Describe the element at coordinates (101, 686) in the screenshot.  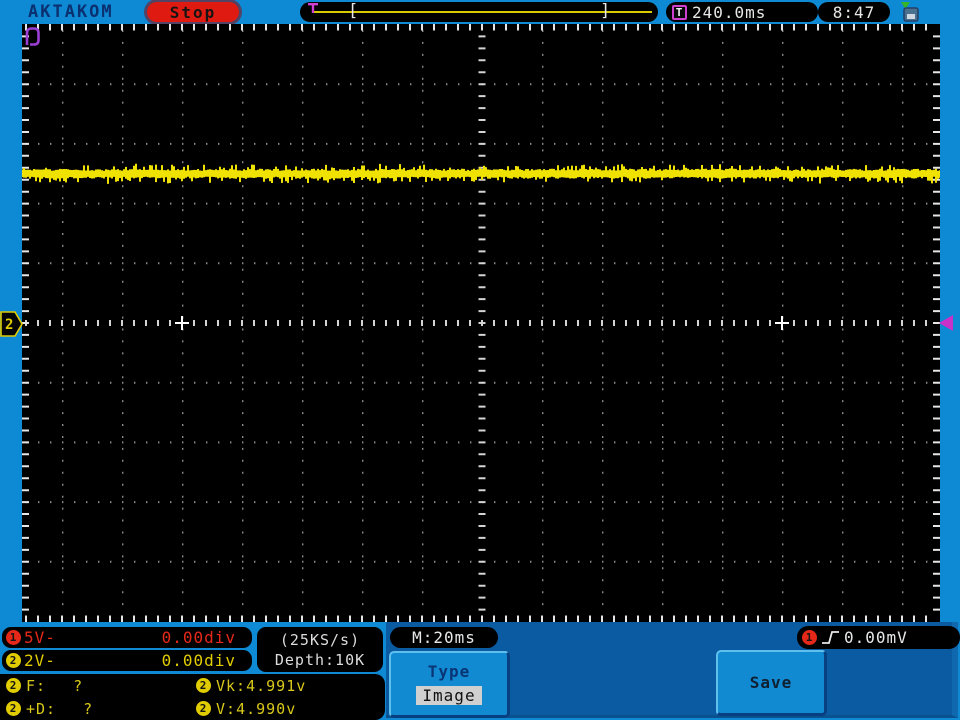
I see `measurement-frequency: 2 F: ?` at that location.